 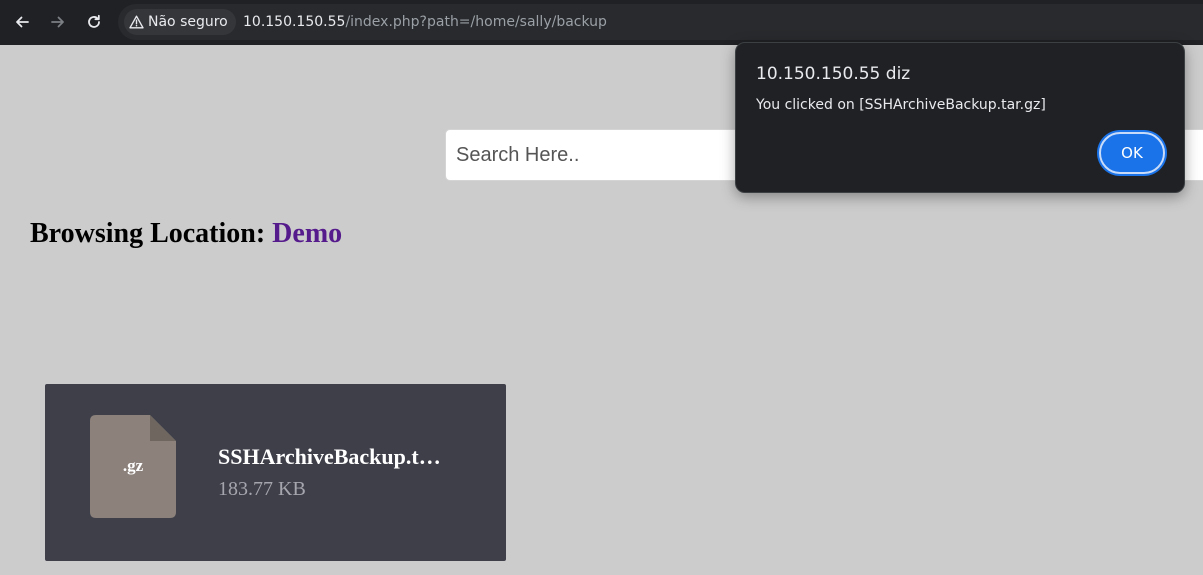 I want to click on page-title: Browsing Location: Demo, so click(x=186, y=234).